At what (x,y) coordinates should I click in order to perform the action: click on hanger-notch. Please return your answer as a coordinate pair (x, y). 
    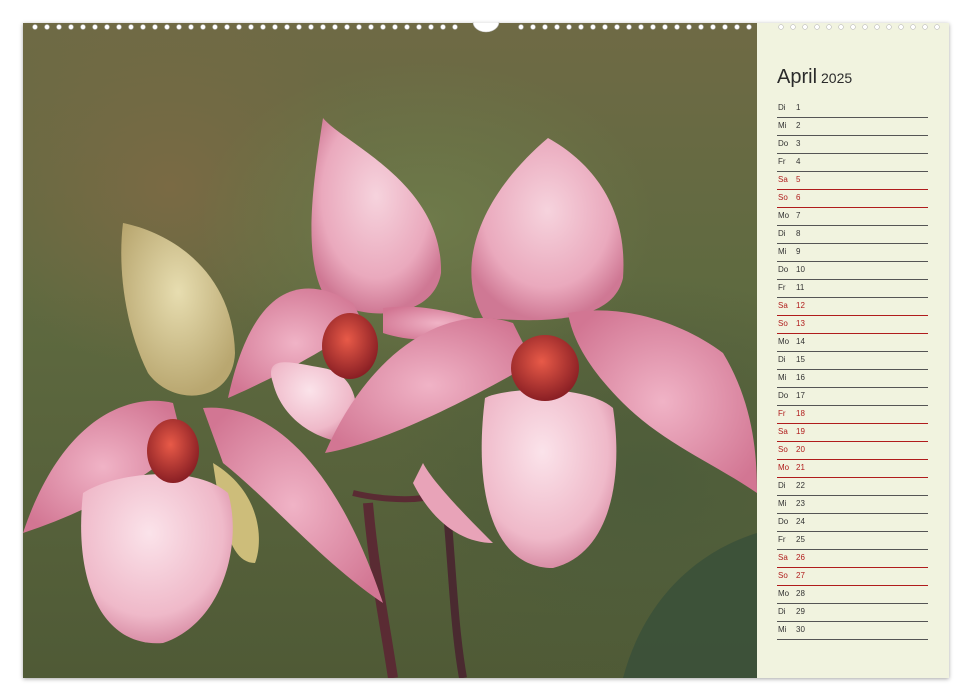
    Looking at the image, I should click on (486, 27).